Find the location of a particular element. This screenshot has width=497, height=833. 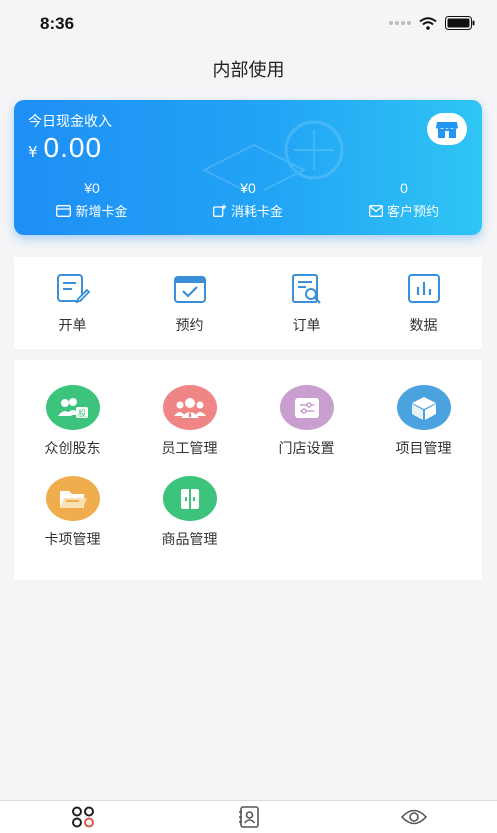

goods-icon is located at coordinates (189, 498).